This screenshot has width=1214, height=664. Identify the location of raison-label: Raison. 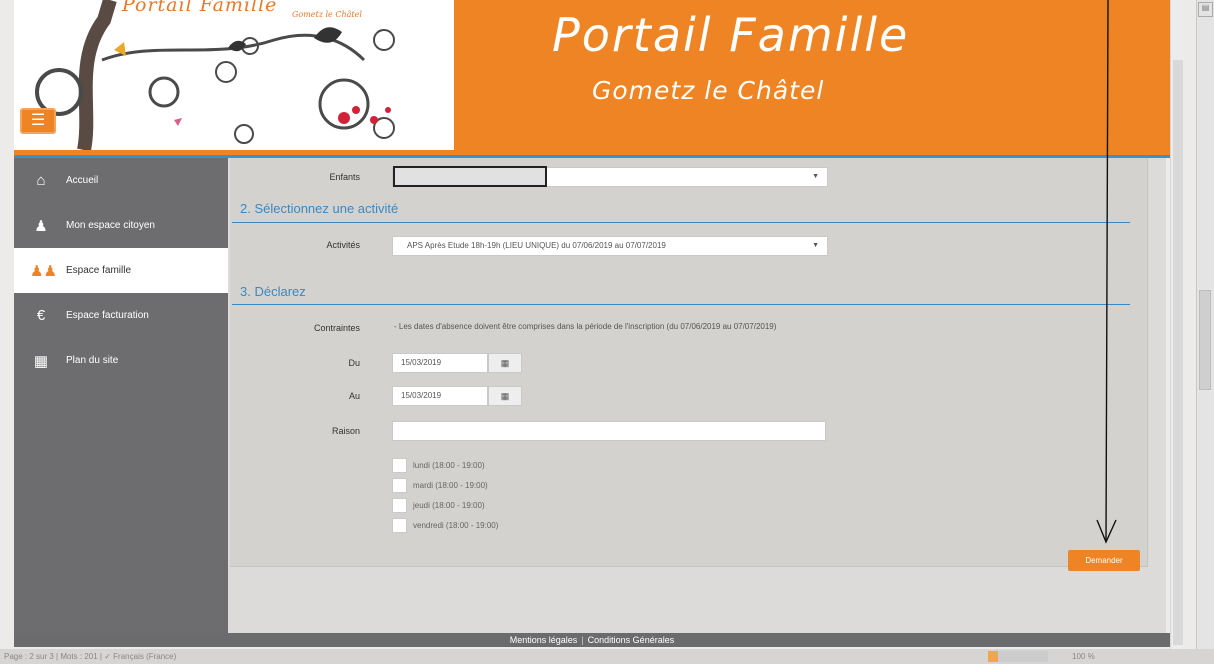
(345, 431).